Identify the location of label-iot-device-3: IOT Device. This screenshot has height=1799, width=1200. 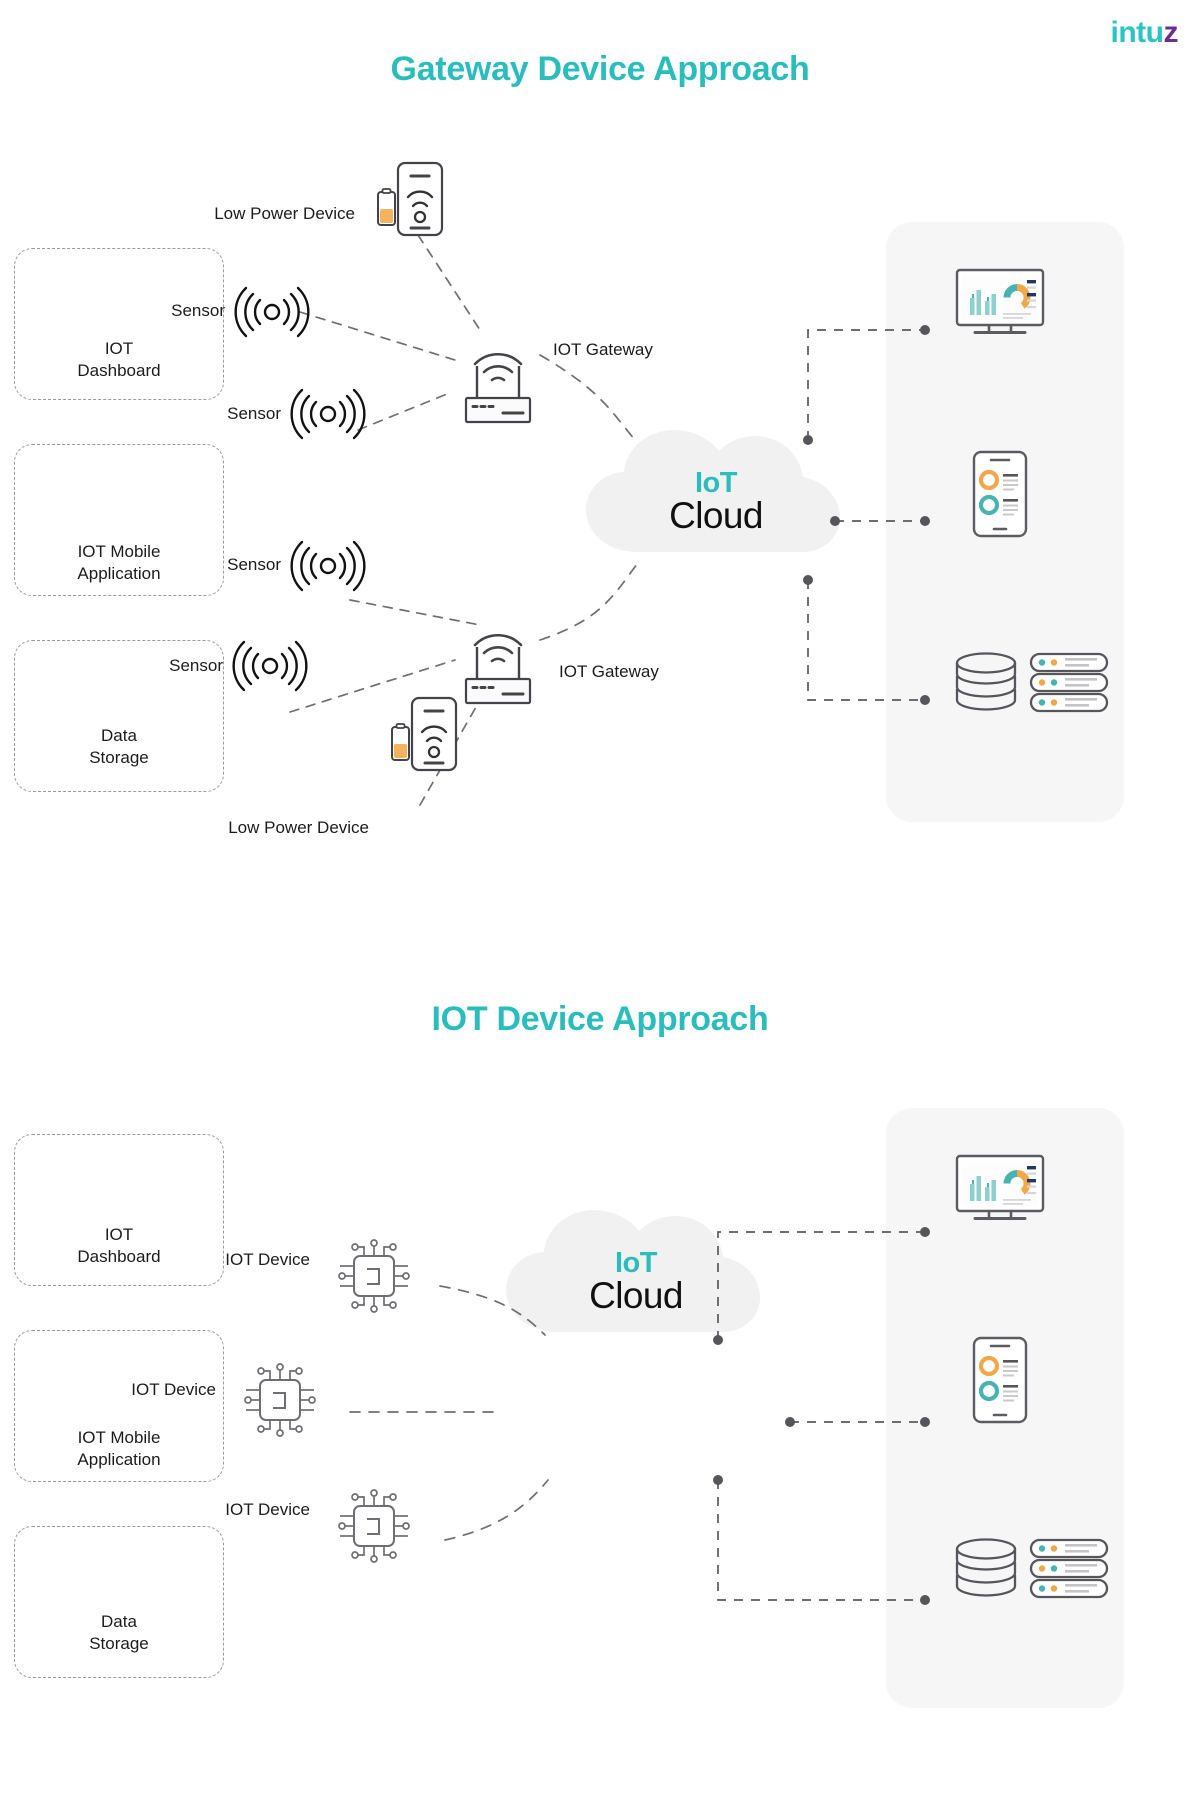
(267, 1509).